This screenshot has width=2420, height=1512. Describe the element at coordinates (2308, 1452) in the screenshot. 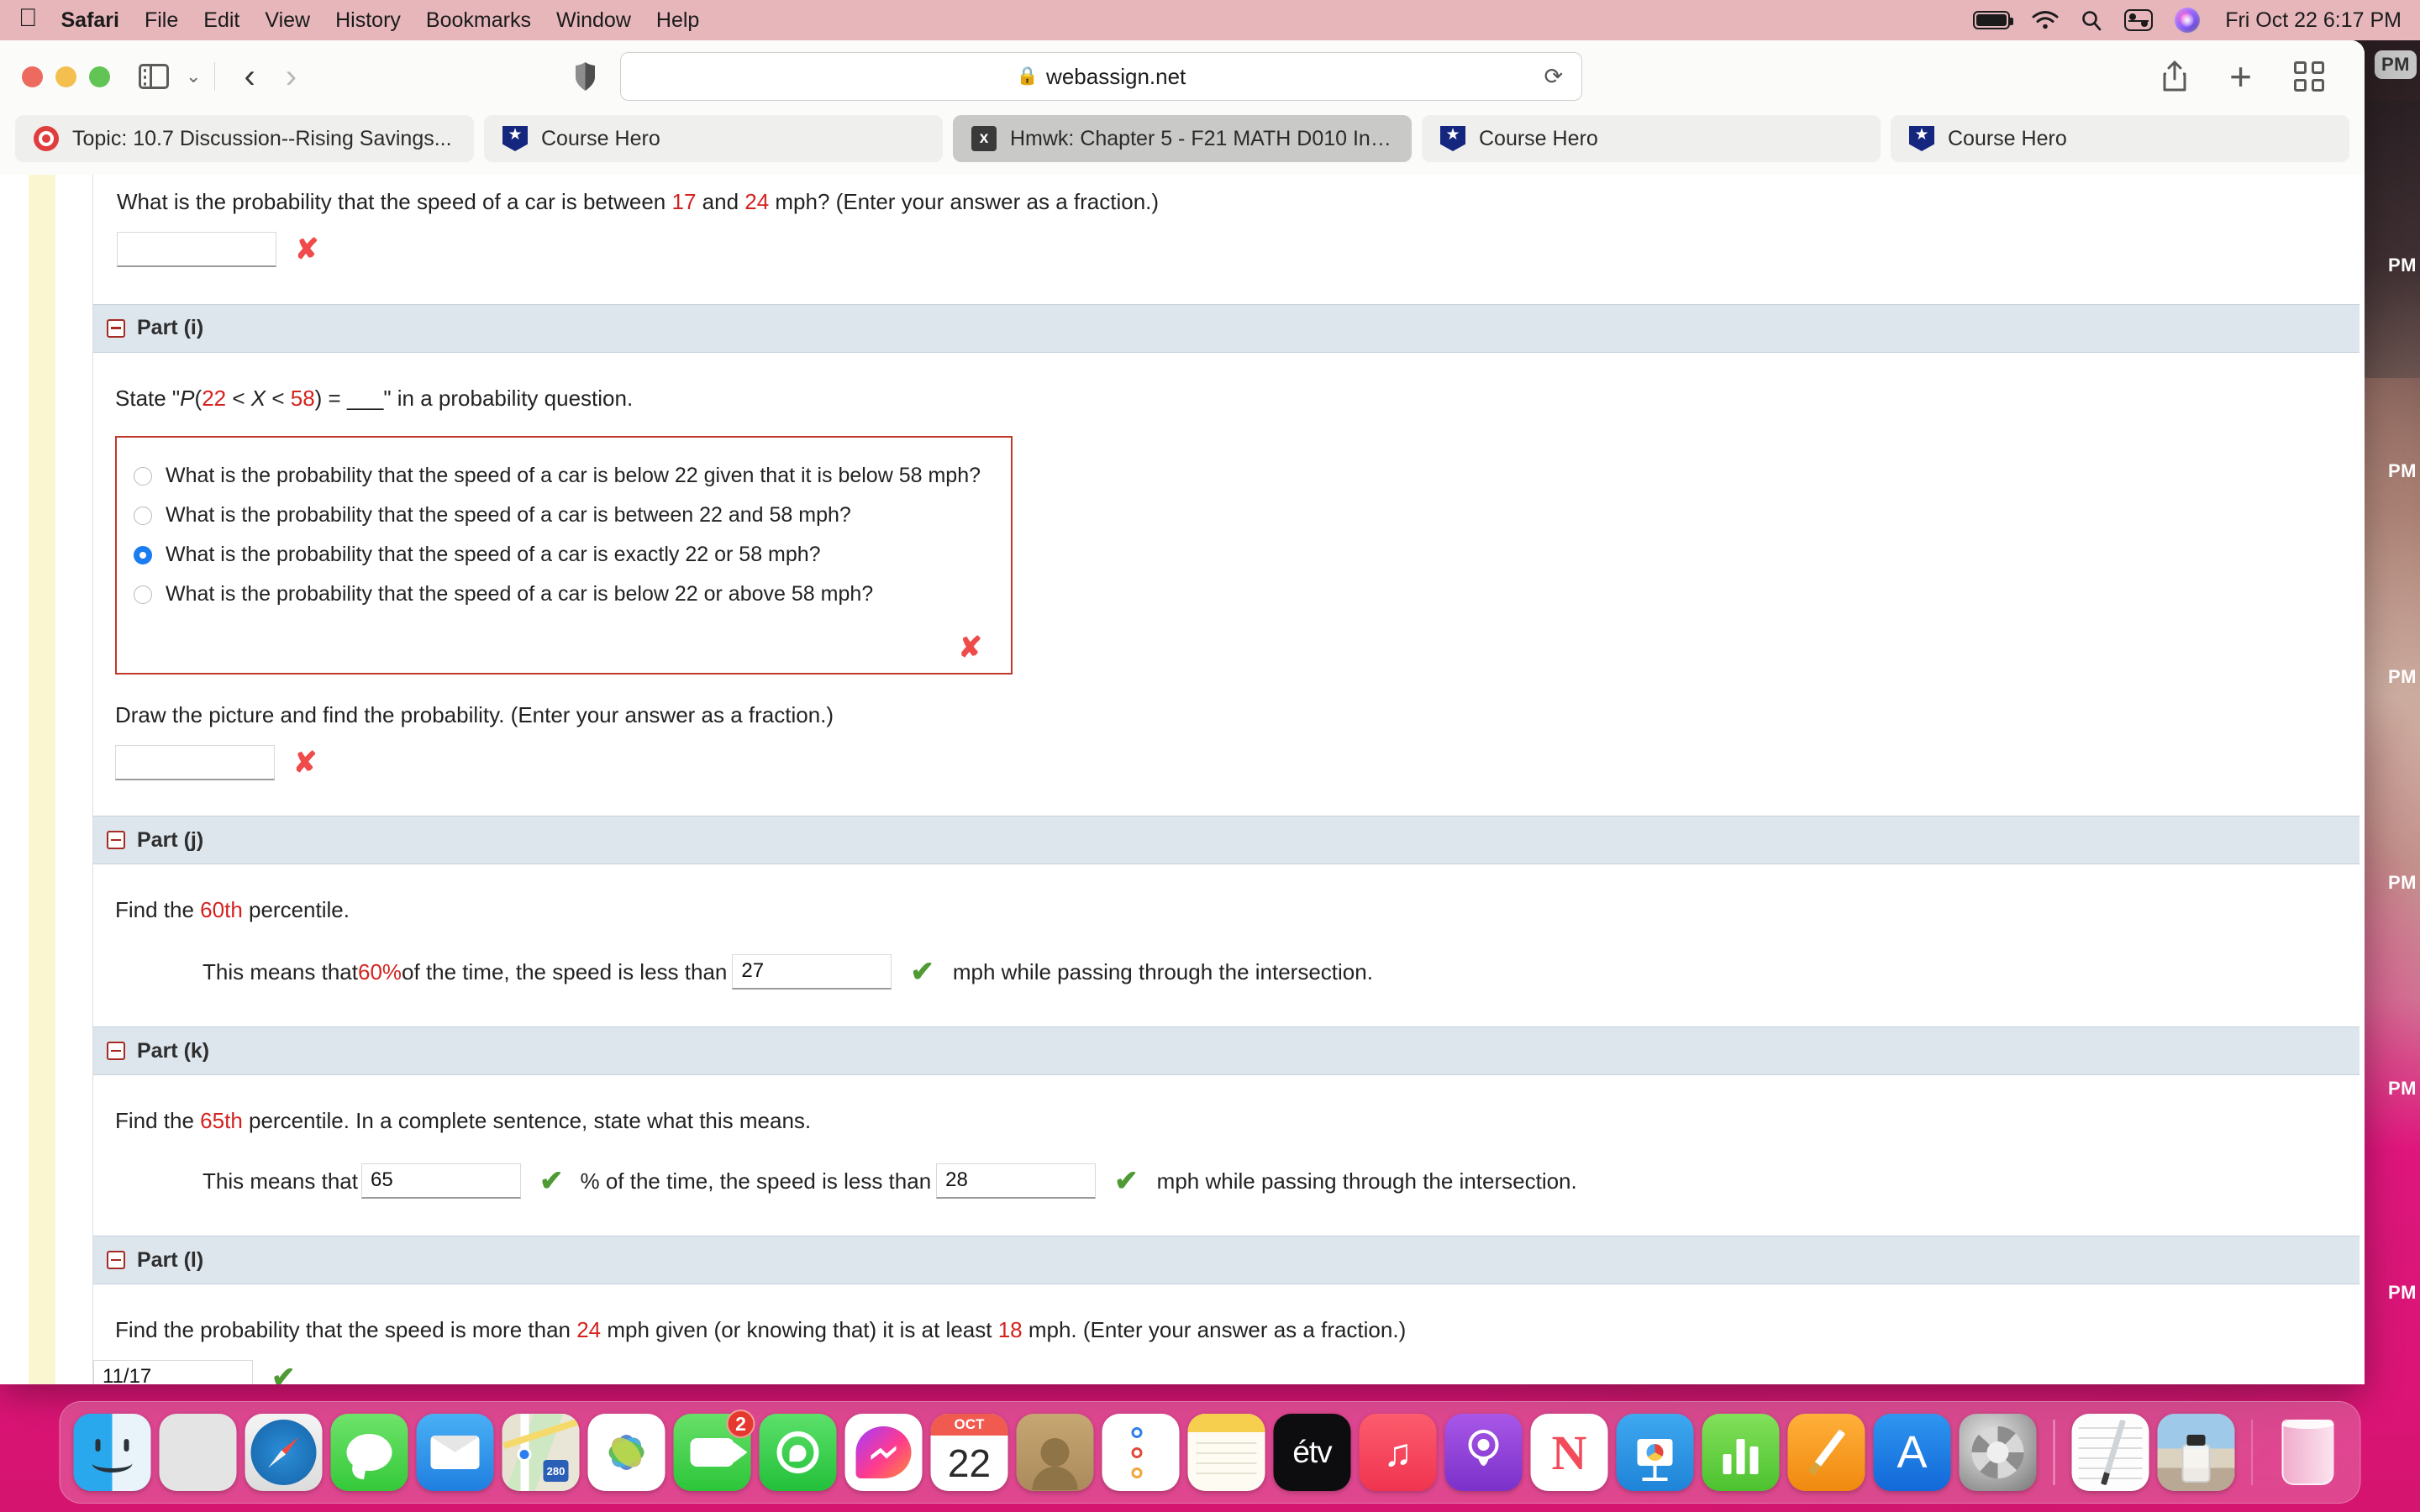

I see `dock-item-trash` at that location.